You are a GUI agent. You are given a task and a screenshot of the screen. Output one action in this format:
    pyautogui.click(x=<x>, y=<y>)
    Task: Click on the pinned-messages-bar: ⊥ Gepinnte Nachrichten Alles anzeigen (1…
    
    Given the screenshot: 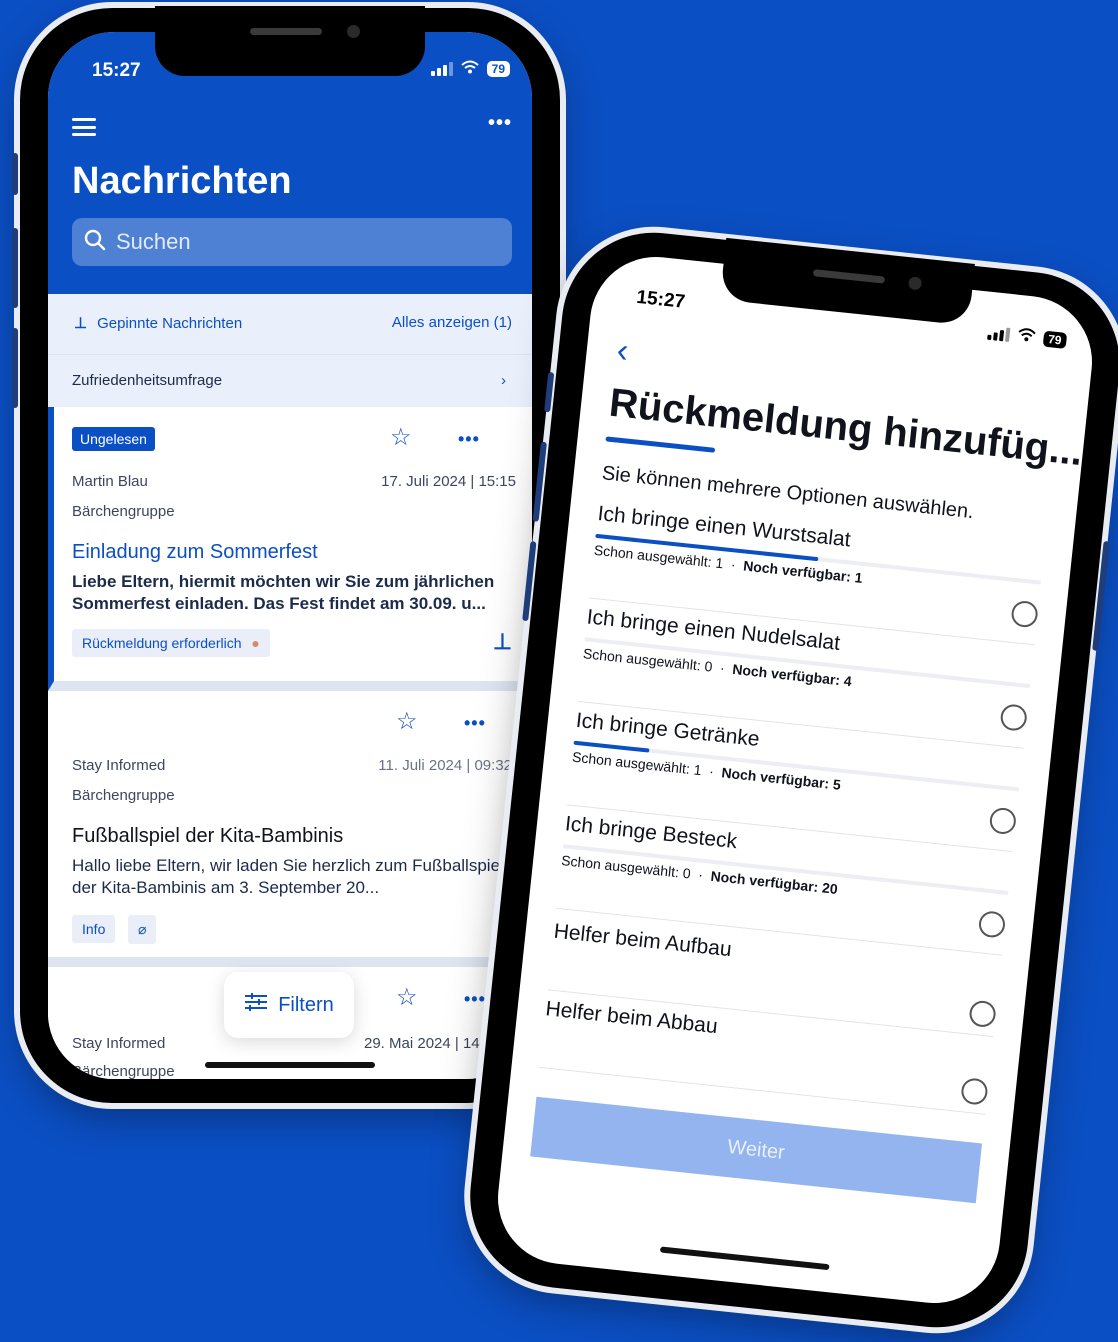 What is the action you would take?
    pyautogui.click(x=290, y=324)
    